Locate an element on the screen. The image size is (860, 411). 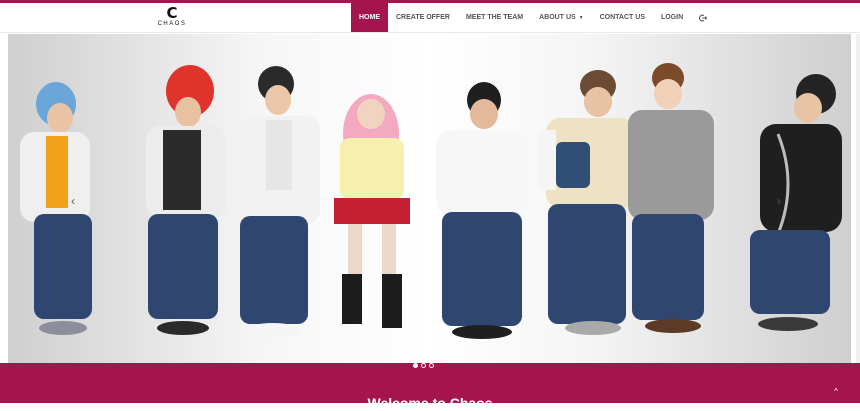
welcome-title: Welcome to Chaos is located at coordinates (430, 403).